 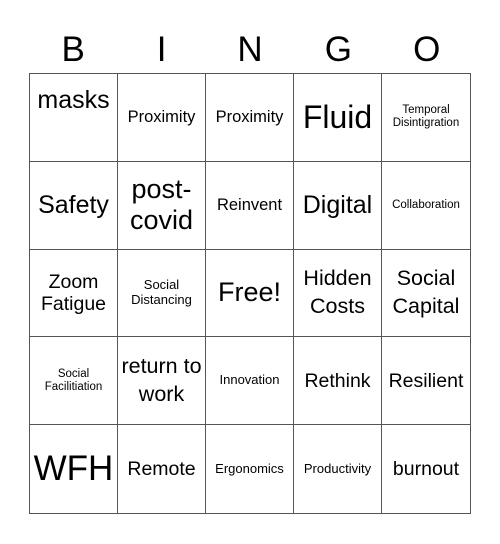 I want to click on bingo-cell: Rethink, so click(x=338, y=381).